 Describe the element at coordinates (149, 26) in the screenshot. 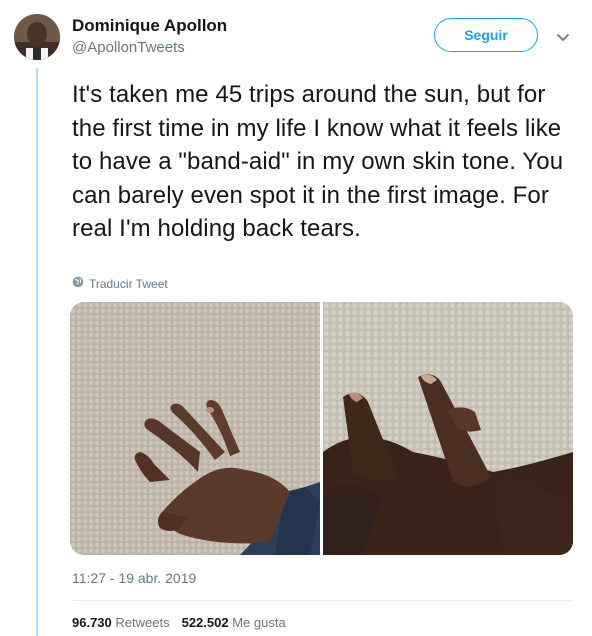

I see `author-display-name: Dominique Apollon` at that location.